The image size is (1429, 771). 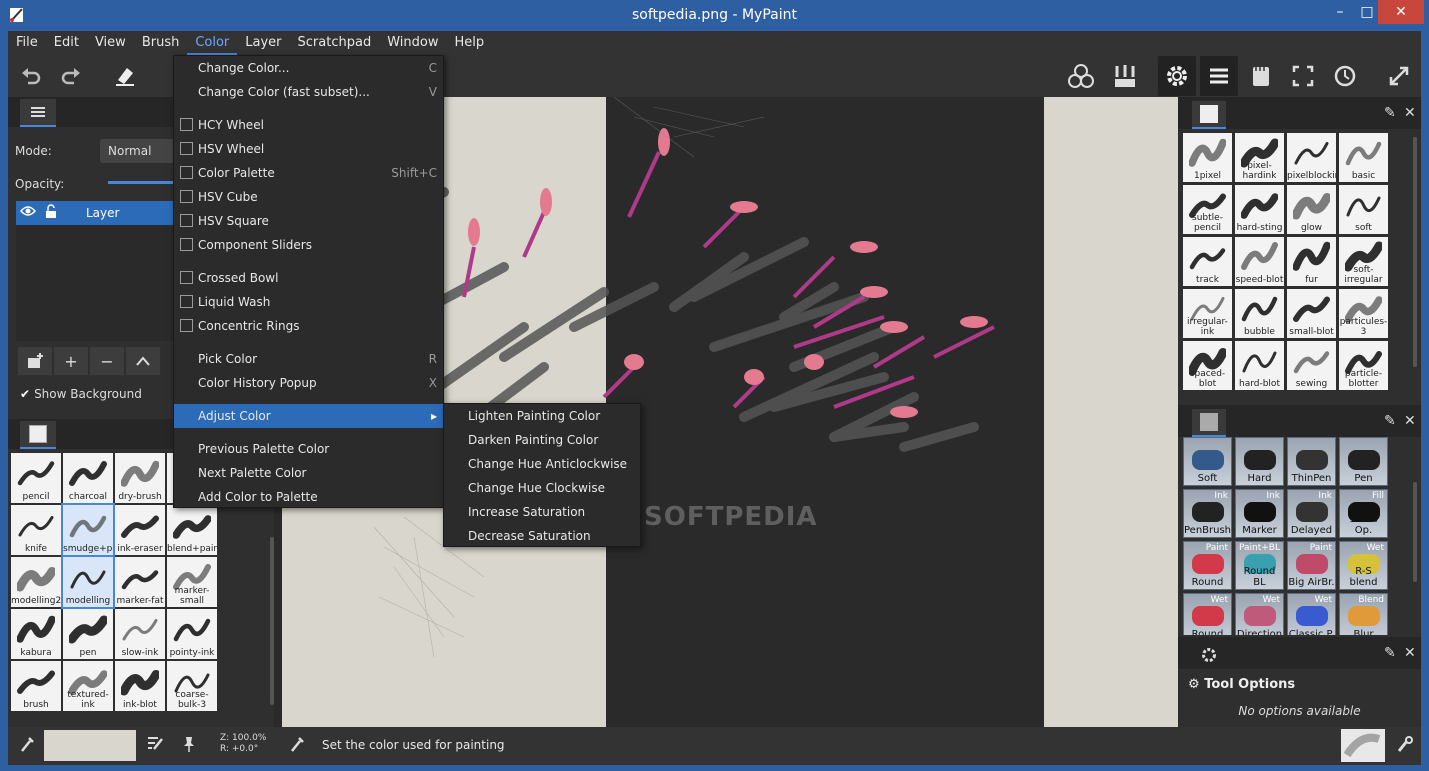 I want to click on brush-small-blot: small-blot, so click(x=1311, y=313).